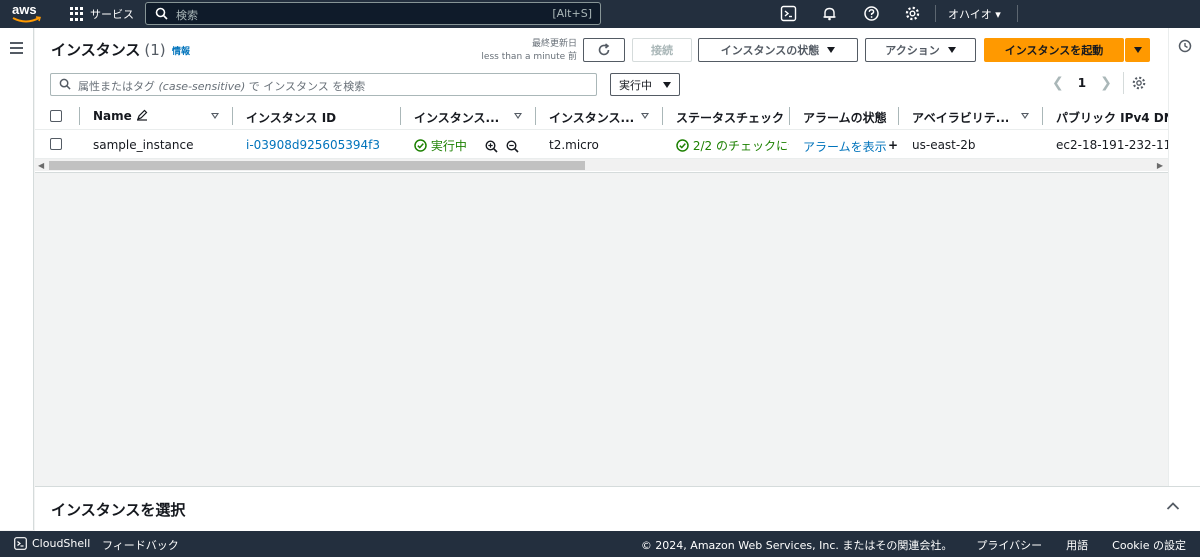 The height and width of the screenshot is (557, 1200). What do you see at coordinates (912, 13) in the screenshot?
I see `settings-icon` at bounding box center [912, 13].